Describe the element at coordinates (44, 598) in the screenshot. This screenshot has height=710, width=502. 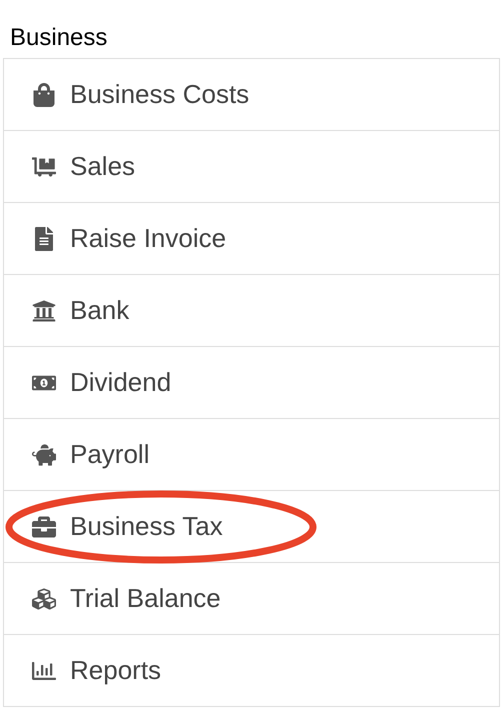
I see `cubes-icon` at that location.